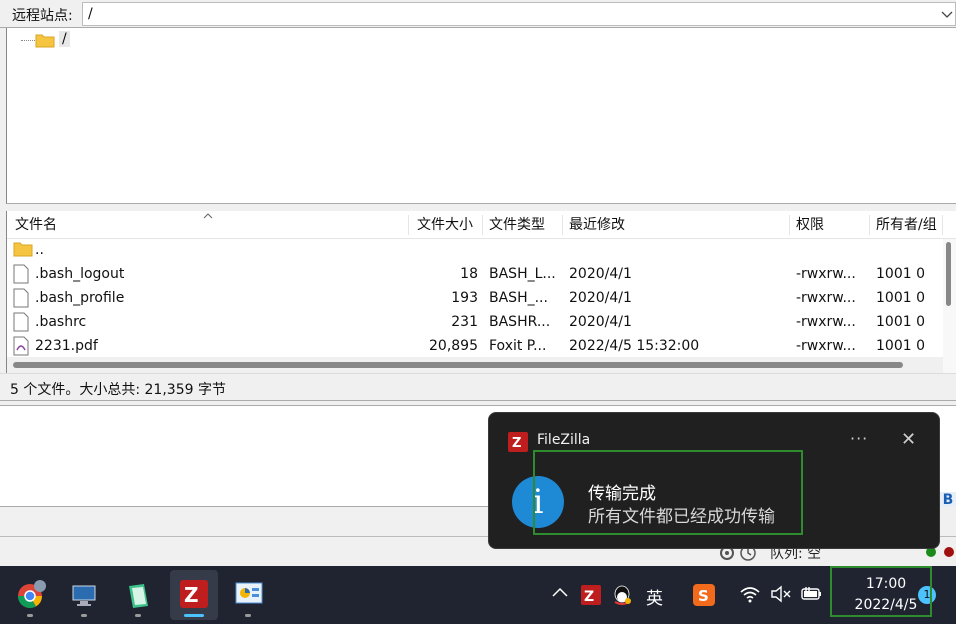 This screenshot has height=624, width=956. What do you see at coordinates (458, 365) in the screenshot?
I see `horizontal-scroll-thumb` at bounding box center [458, 365].